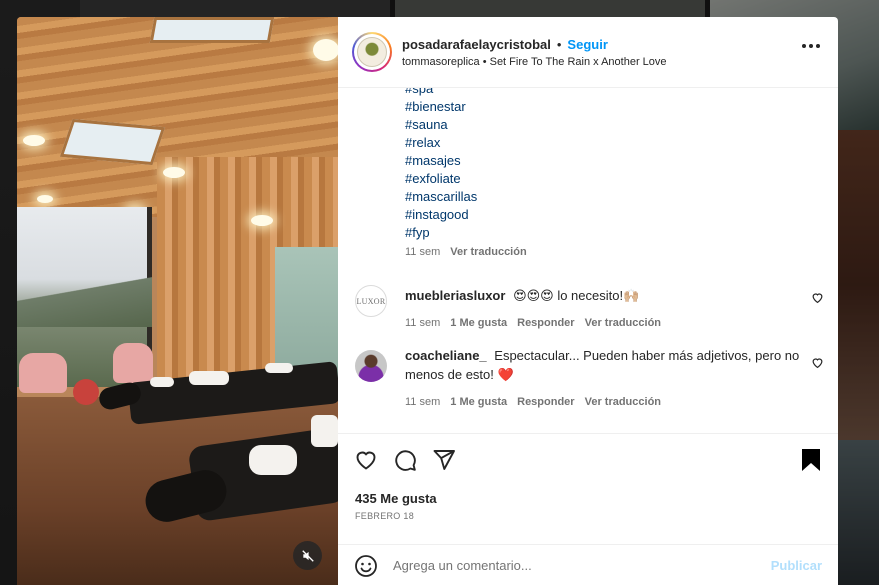 This screenshot has width=879, height=585. Describe the element at coordinates (811, 460) in the screenshot. I see `bookmark-filled-icon` at that location.